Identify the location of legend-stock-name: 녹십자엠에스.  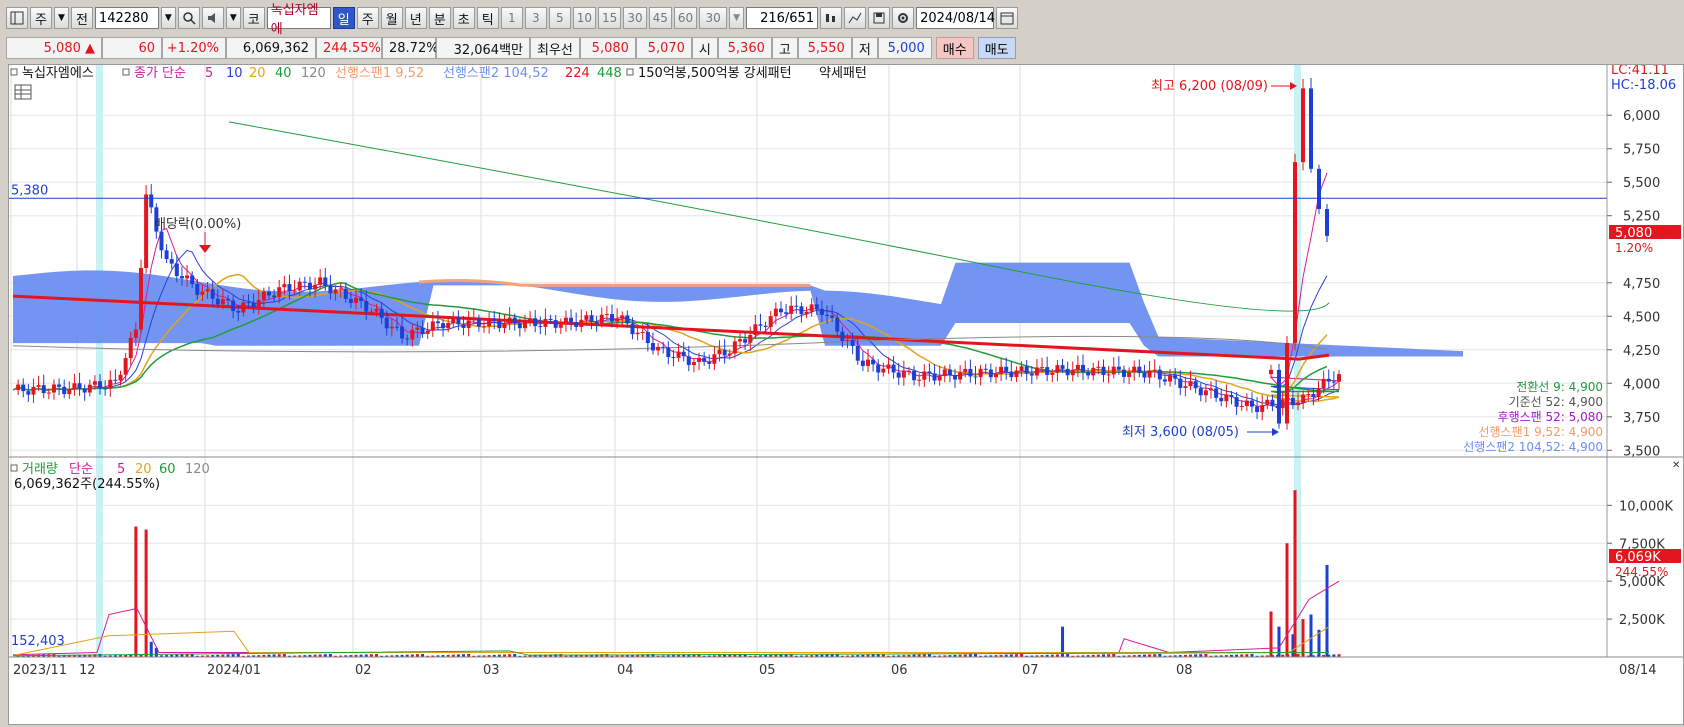
(58, 73).